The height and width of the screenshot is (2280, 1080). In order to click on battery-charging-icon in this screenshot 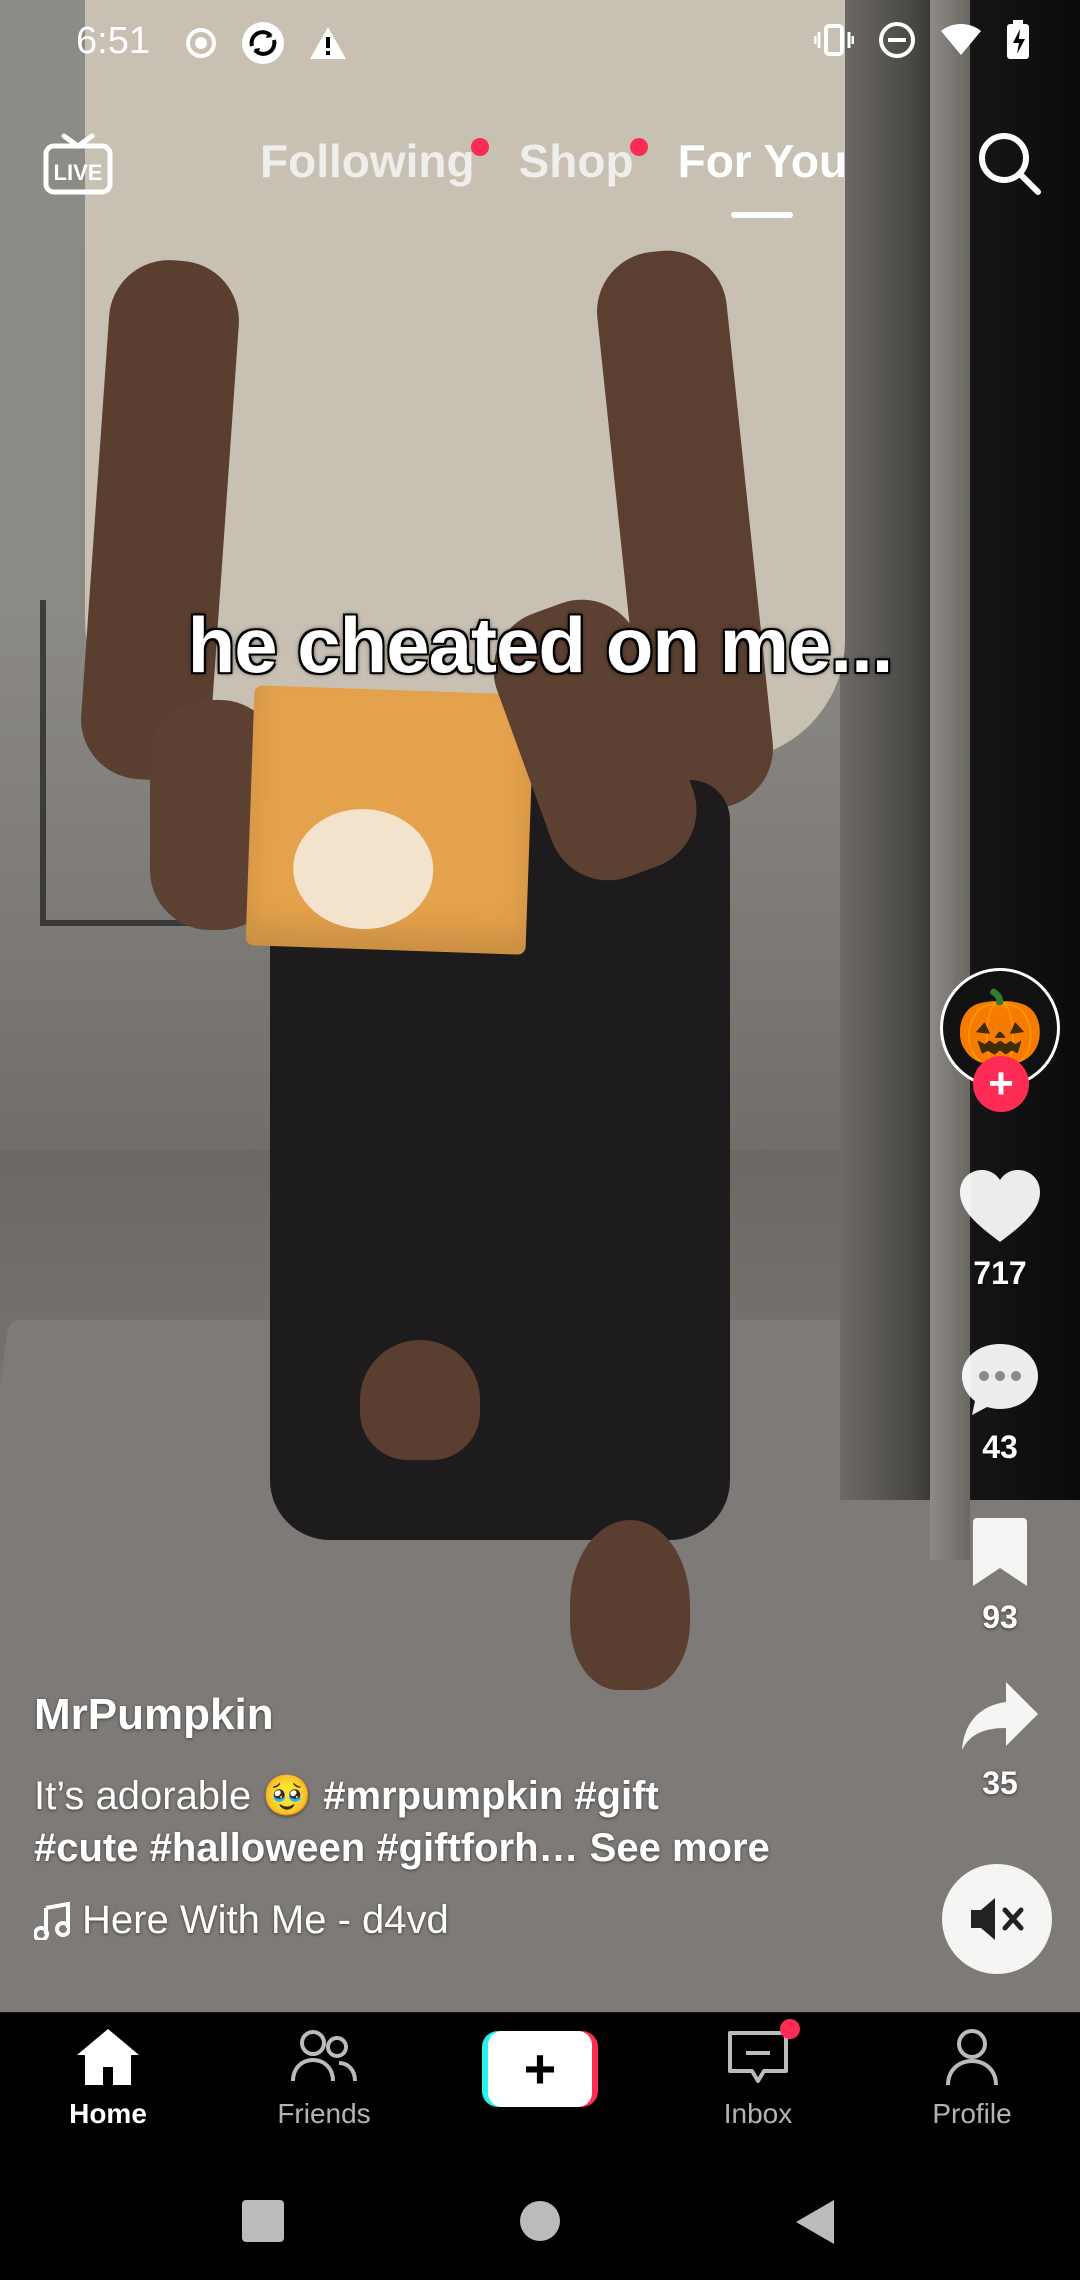, I will do `click(1018, 39)`.